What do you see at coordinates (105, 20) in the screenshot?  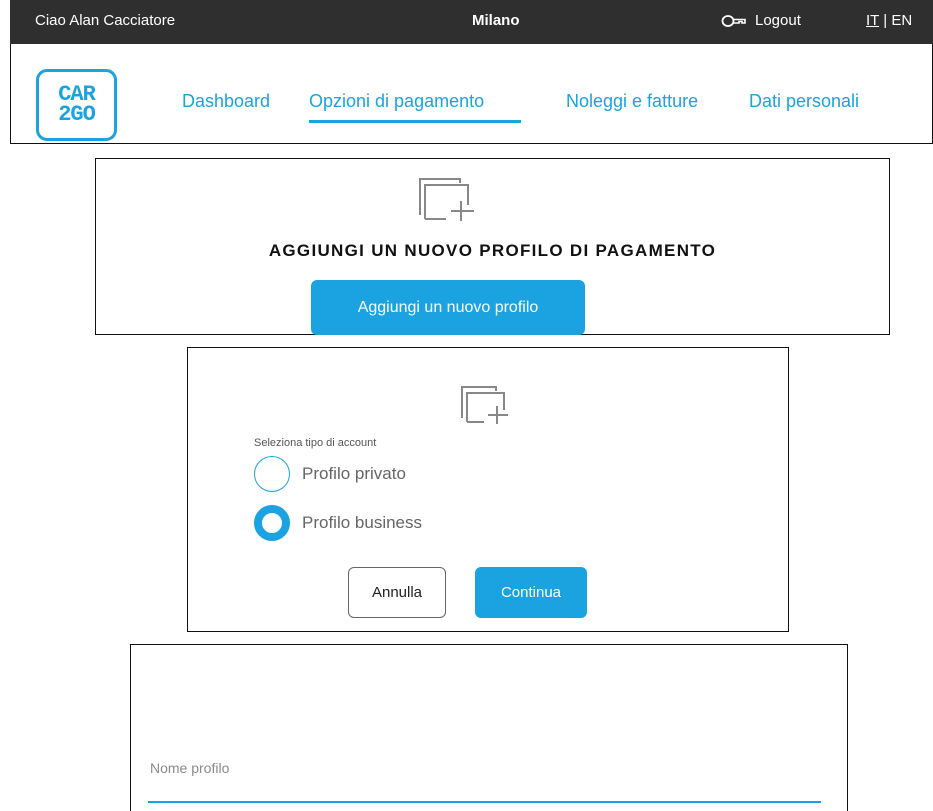 I see `greeting-text: Ciao Alan Cacciatore` at bounding box center [105, 20].